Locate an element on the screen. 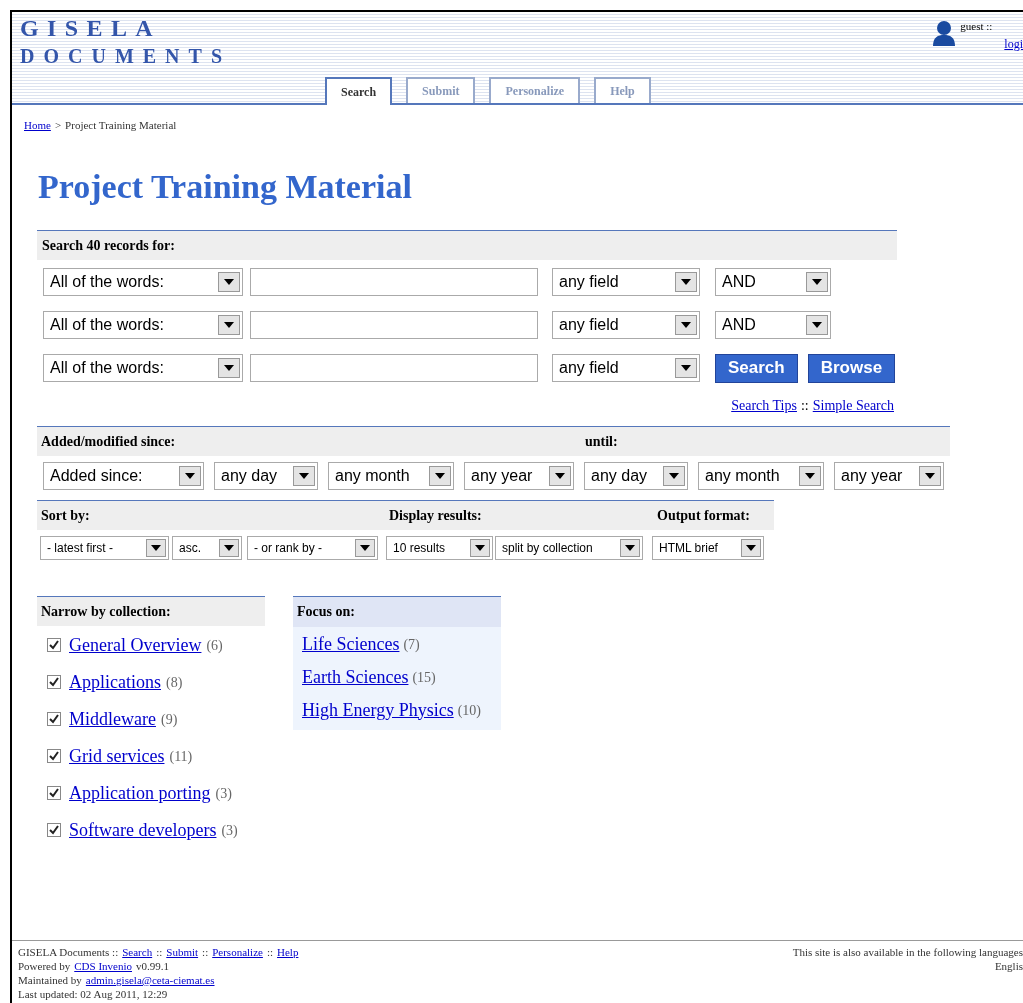  link: Simple Search is located at coordinates (853, 405).